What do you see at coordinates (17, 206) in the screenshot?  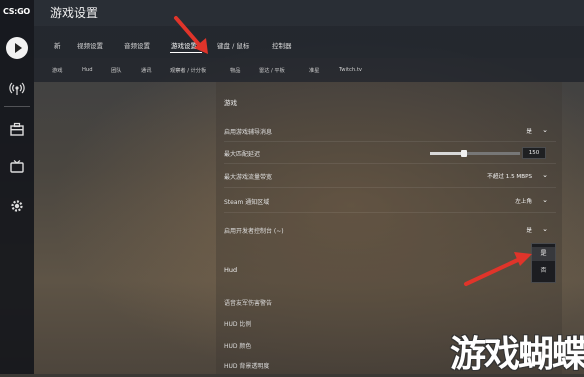 I see `gear-icon` at bounding box center [17, 206].